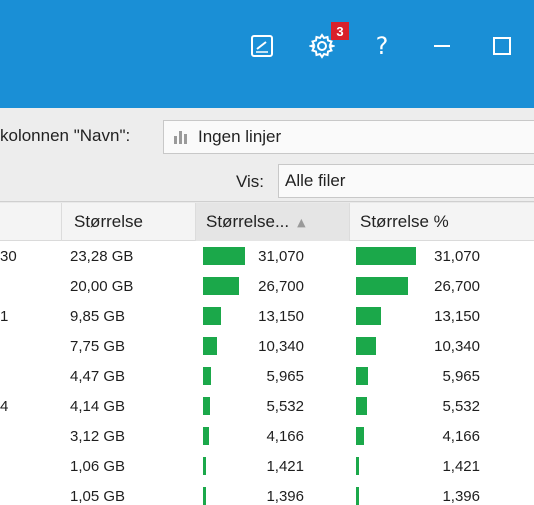 The image size is (534, 505). What do you see at coordinates (4, 406) in the screenshot?
I see `name-cell: 4` at bounding box center [4, 406].